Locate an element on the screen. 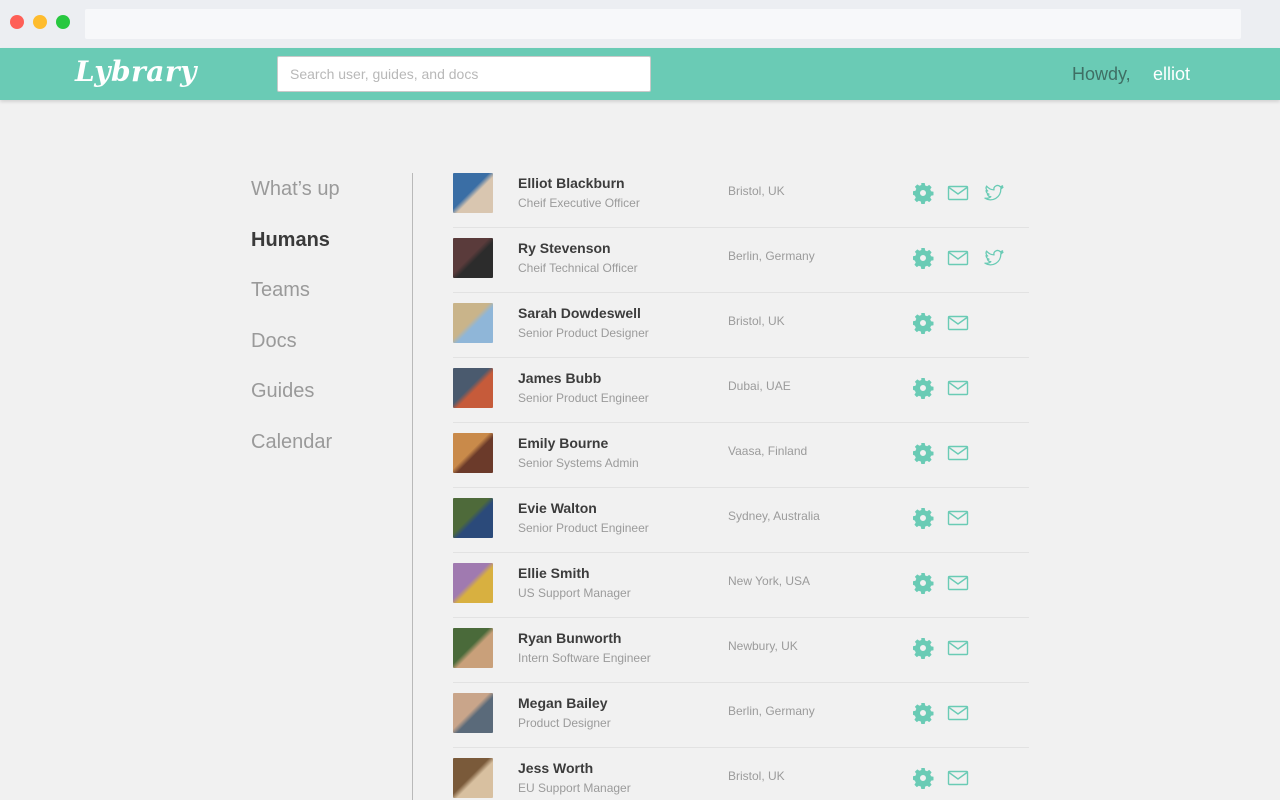 This screenshot has height=800, width=1280. person-location: Vaasa, Finland is located at coordinates (768, 451).